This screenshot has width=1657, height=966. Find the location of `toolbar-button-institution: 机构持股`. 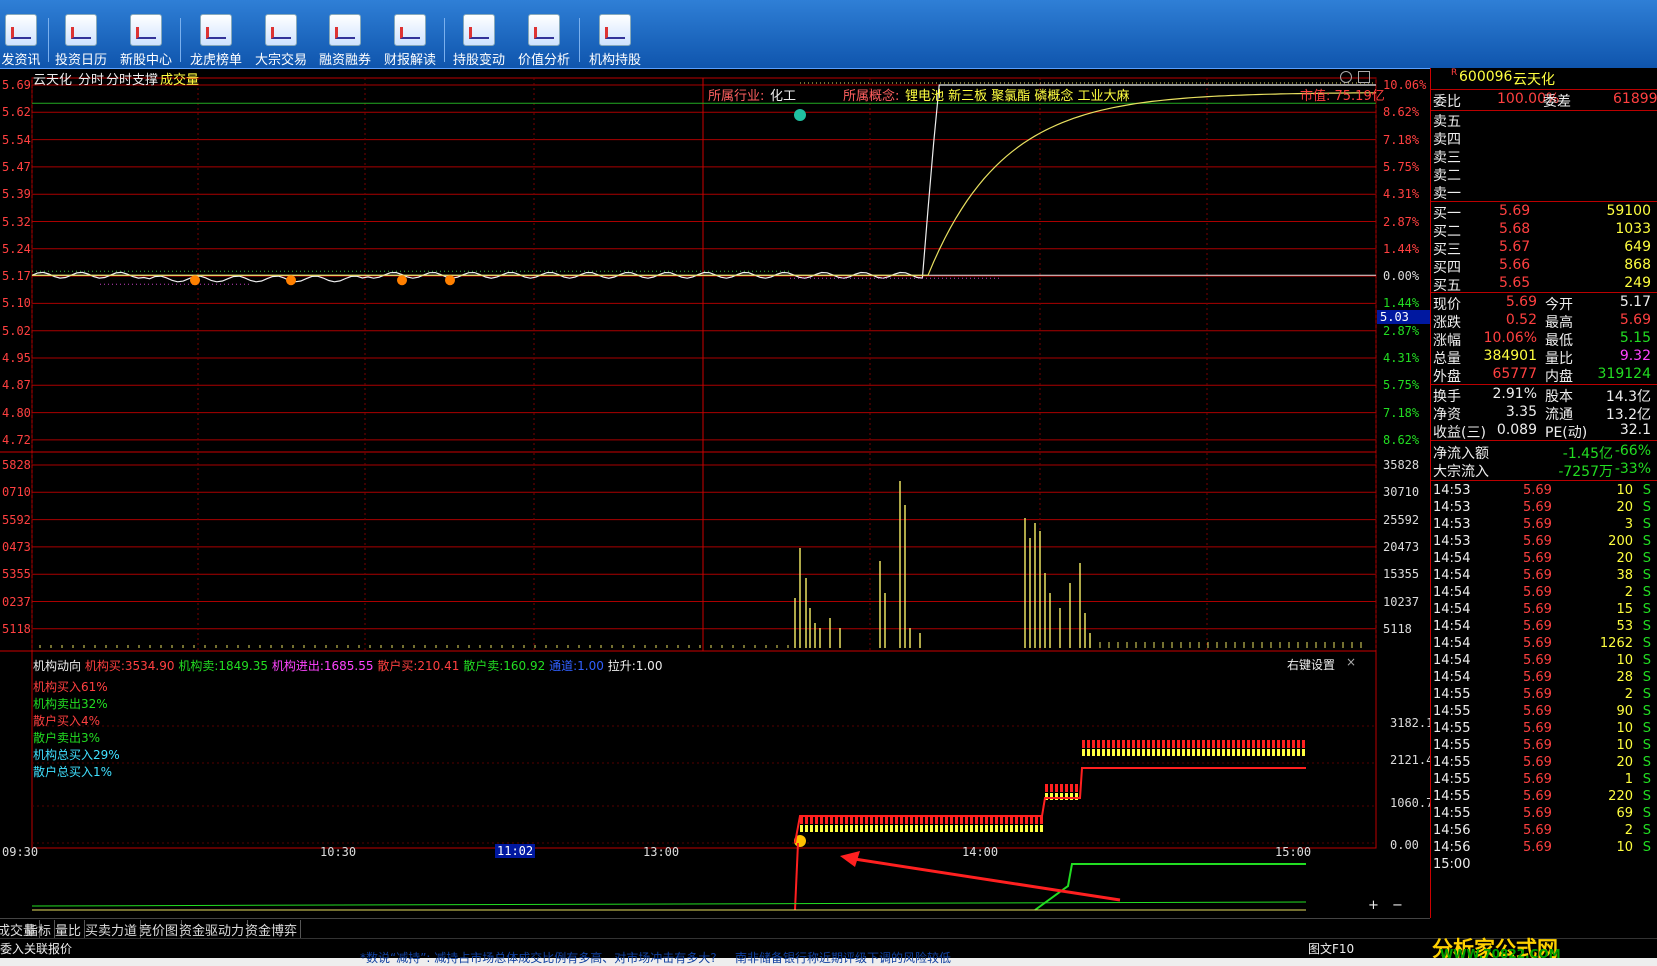

toolbar-button-institution: 机构持股 is located at coordinates (615, 41).